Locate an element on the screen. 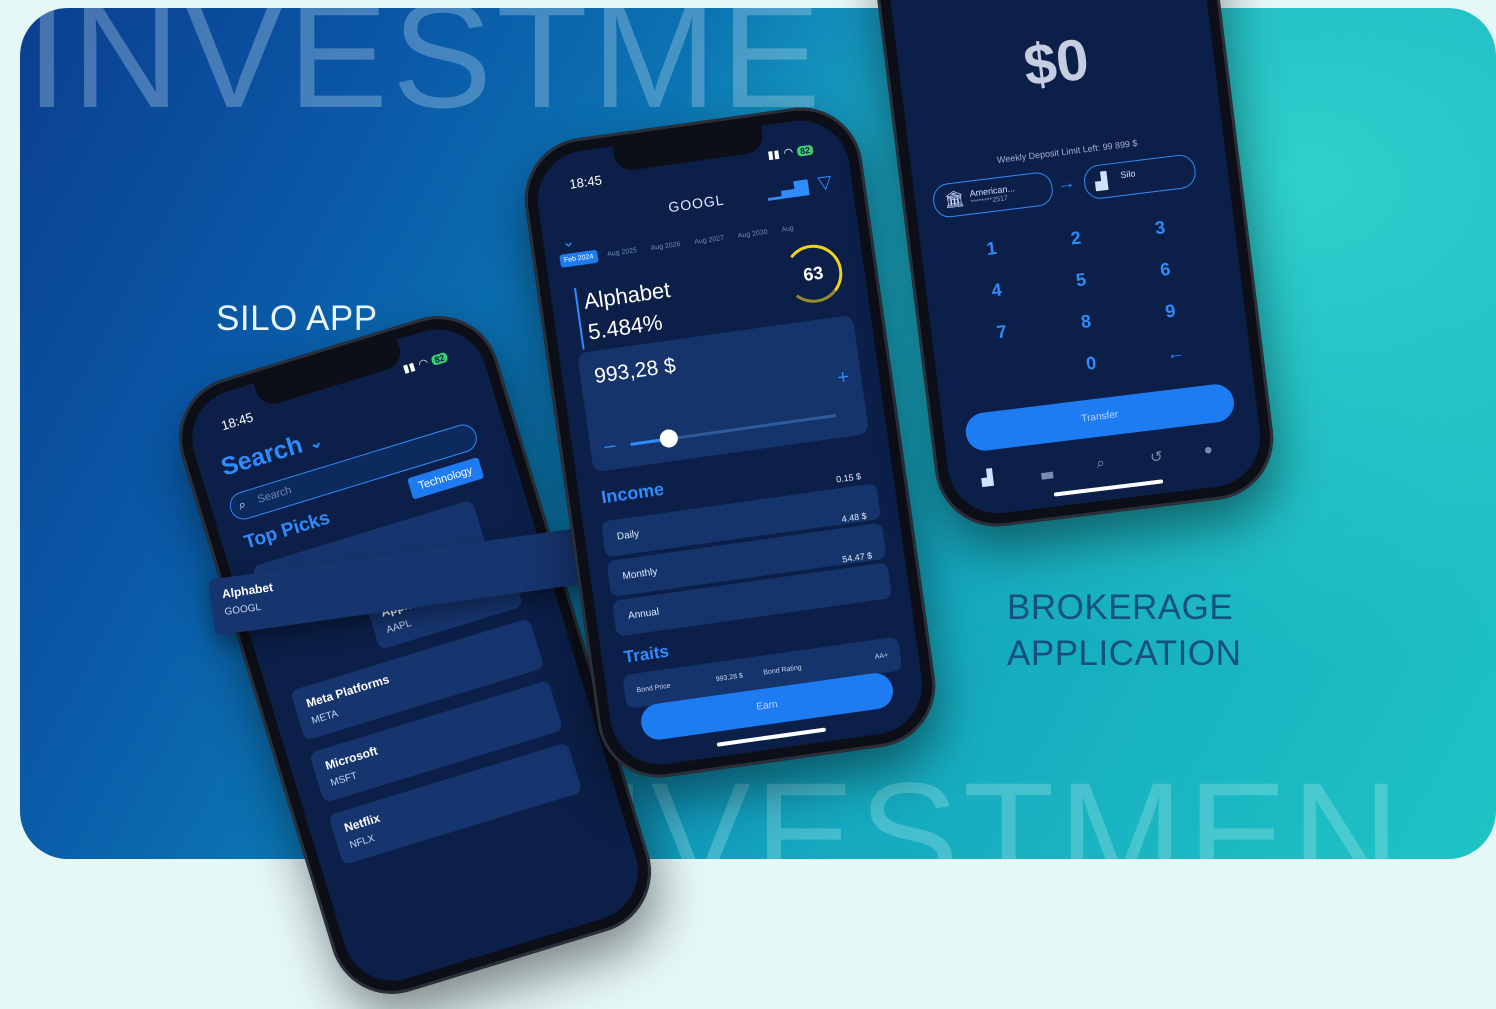 This screenshot has height=1009, width=1496. score-gauge: 63 is located at coordinates (813, 274).